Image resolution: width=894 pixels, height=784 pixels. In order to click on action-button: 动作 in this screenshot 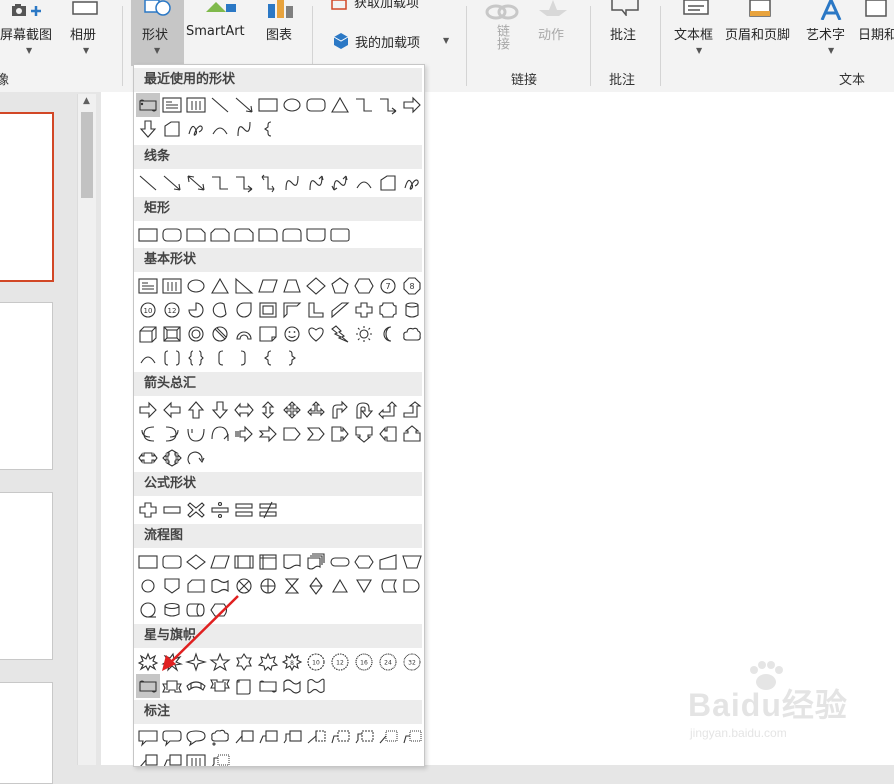, I will do `click(554, 32)`.